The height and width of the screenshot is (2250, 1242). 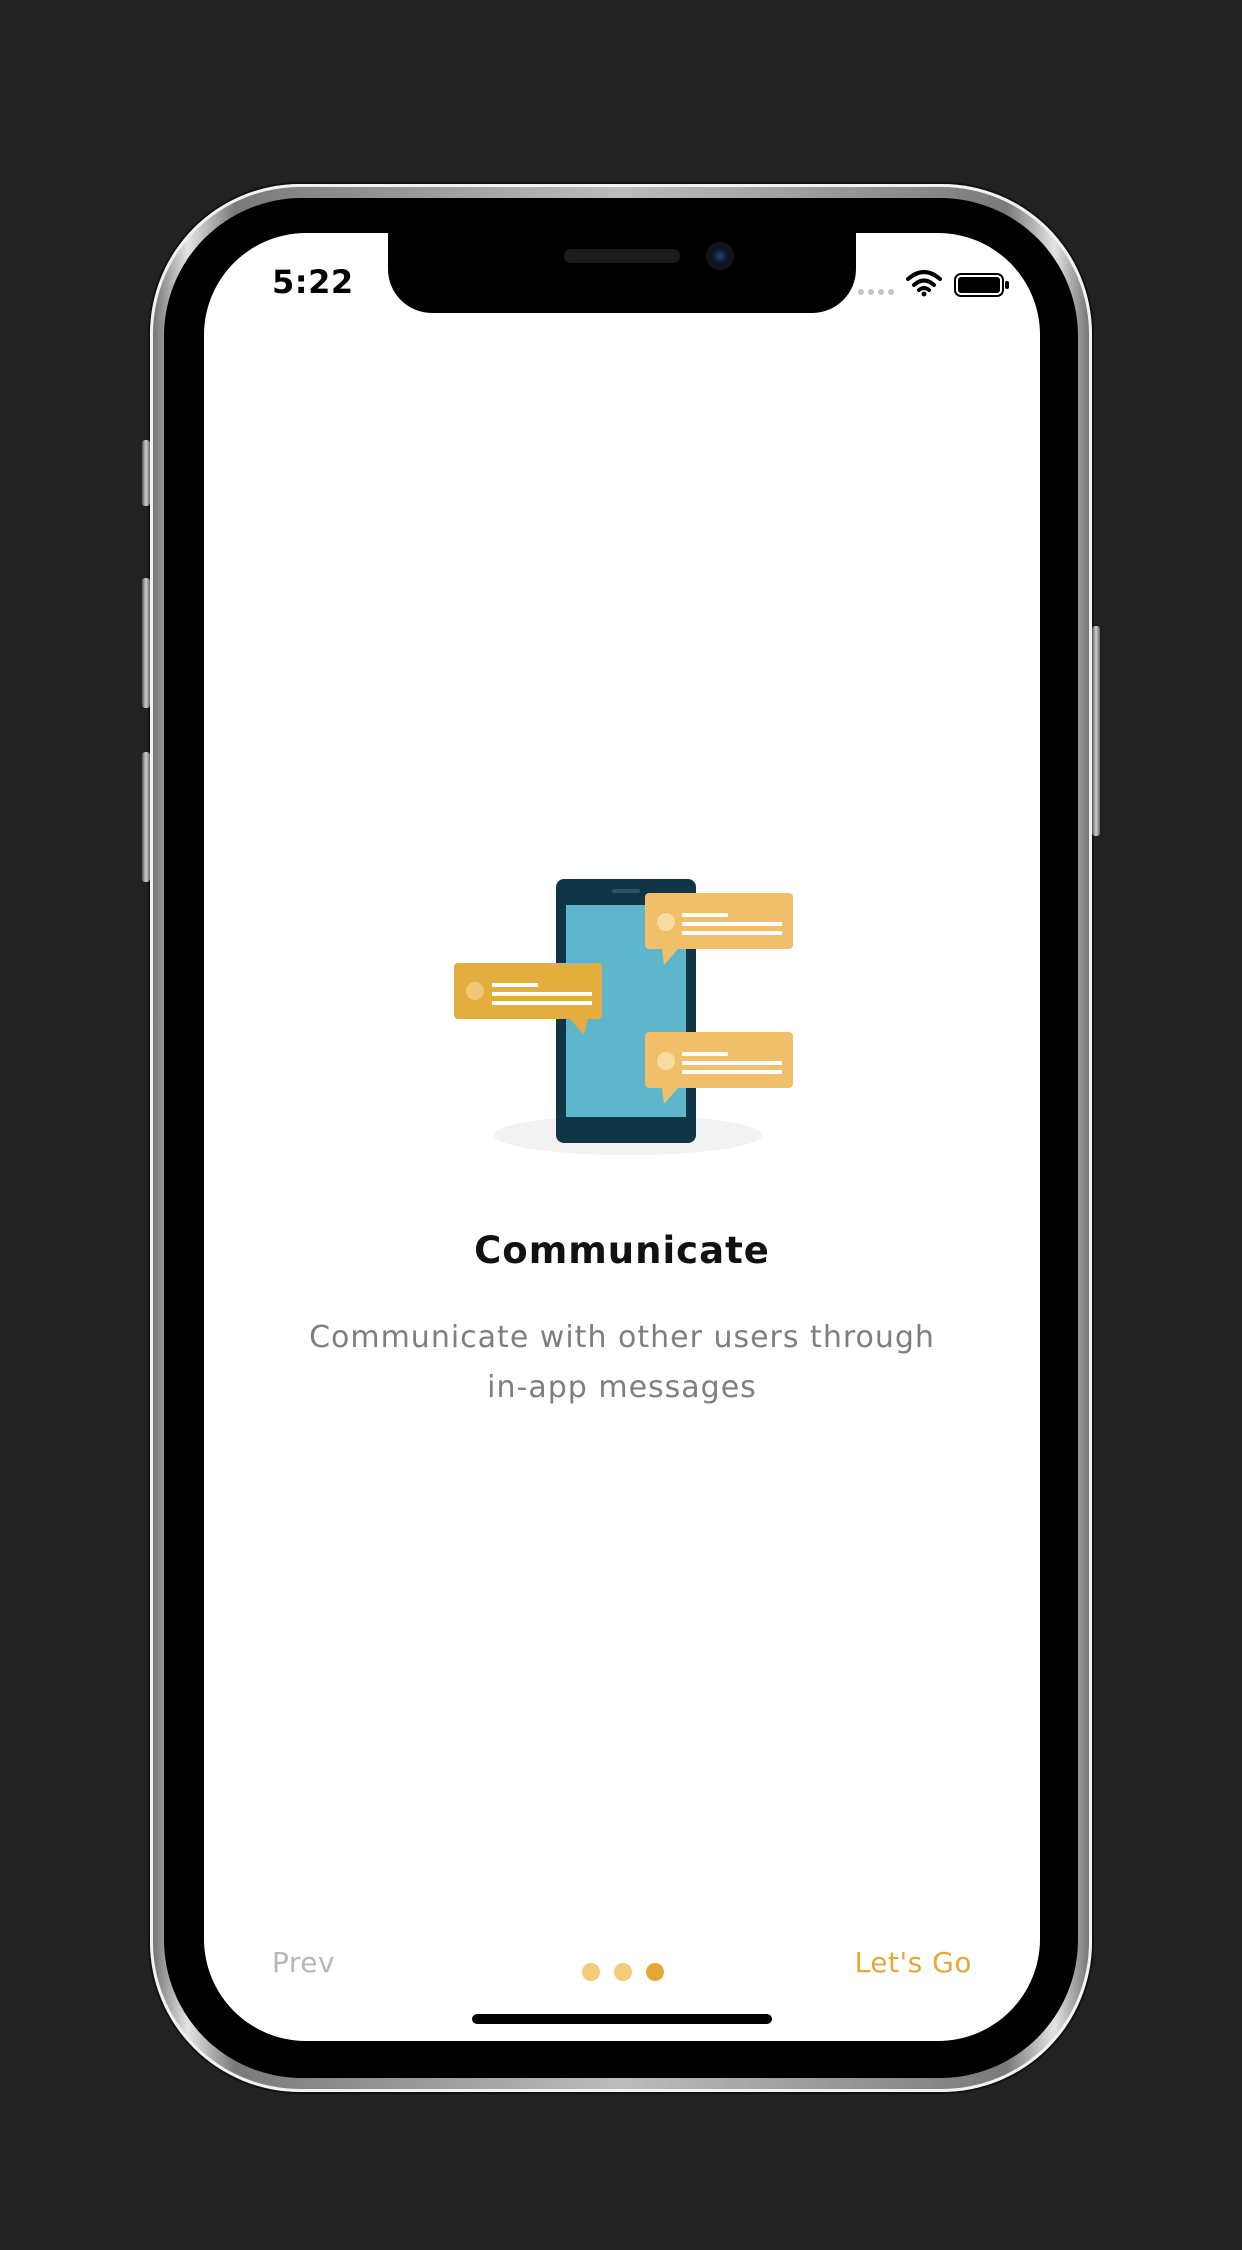 What do you see at coordinates (146, 473) in the screenshot?
I see `silent-switch` at bounding box center [146, 473].